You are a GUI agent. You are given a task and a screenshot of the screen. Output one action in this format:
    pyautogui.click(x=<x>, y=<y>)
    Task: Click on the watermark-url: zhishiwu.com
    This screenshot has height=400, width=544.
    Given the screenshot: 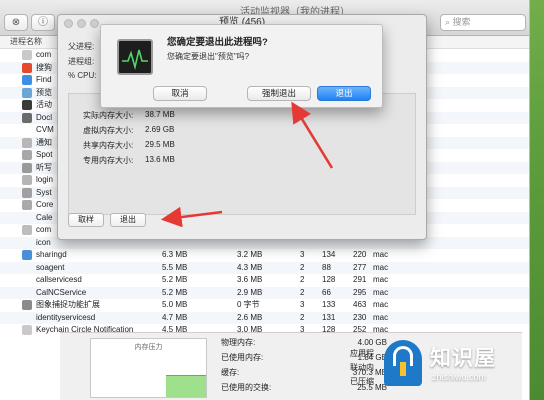 What is the action you would take?
    pyautogui.click(x=459, y=377)
    